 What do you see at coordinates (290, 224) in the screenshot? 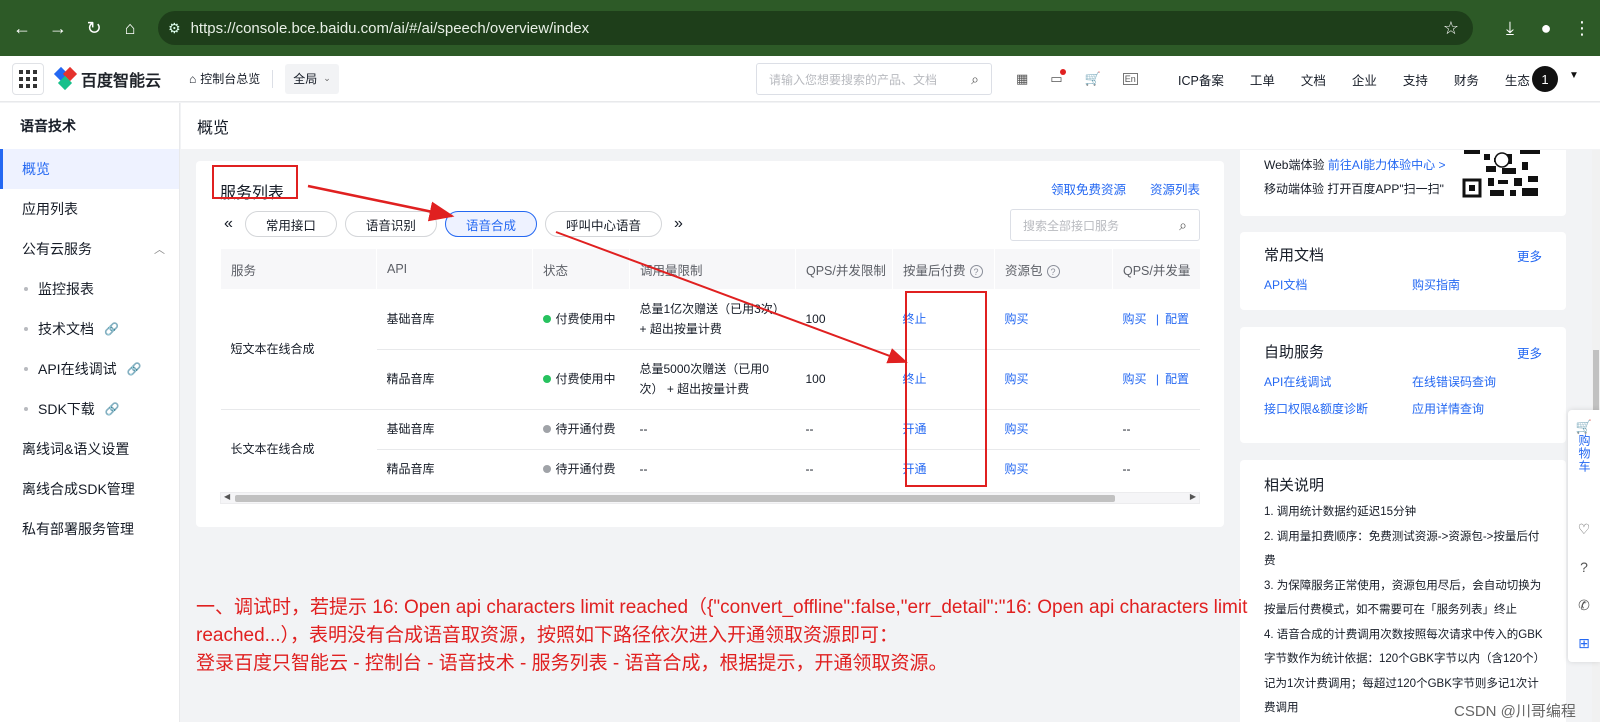
I see `tab-common-api: 常用接口` at bounding box center [290, 224].